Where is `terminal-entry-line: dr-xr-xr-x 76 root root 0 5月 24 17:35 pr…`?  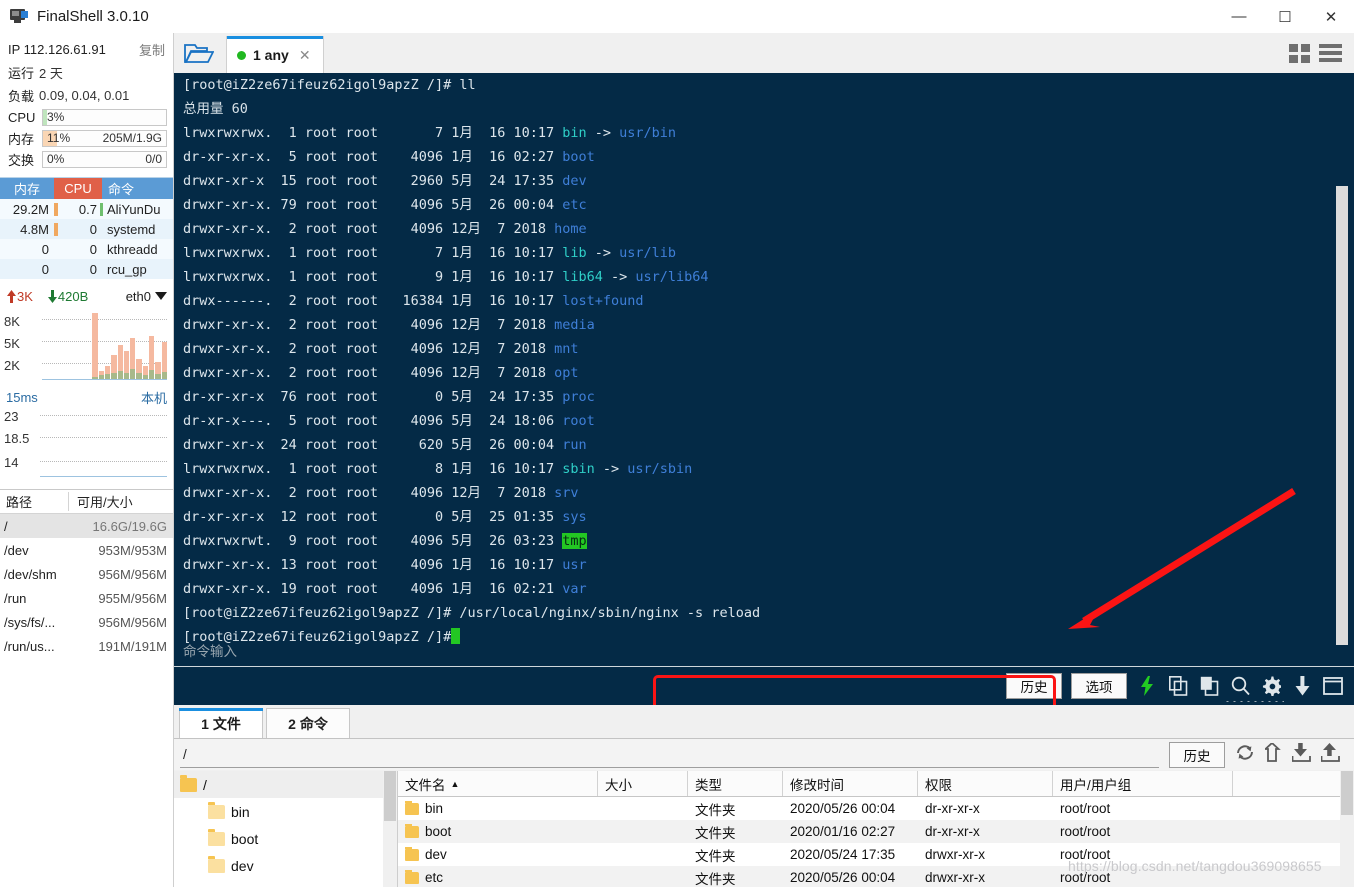 terminal-entry-line: dr-xr-xr-x 76 root root 0 5月 24 17:35 pr… is located at coordinates (389, 397).